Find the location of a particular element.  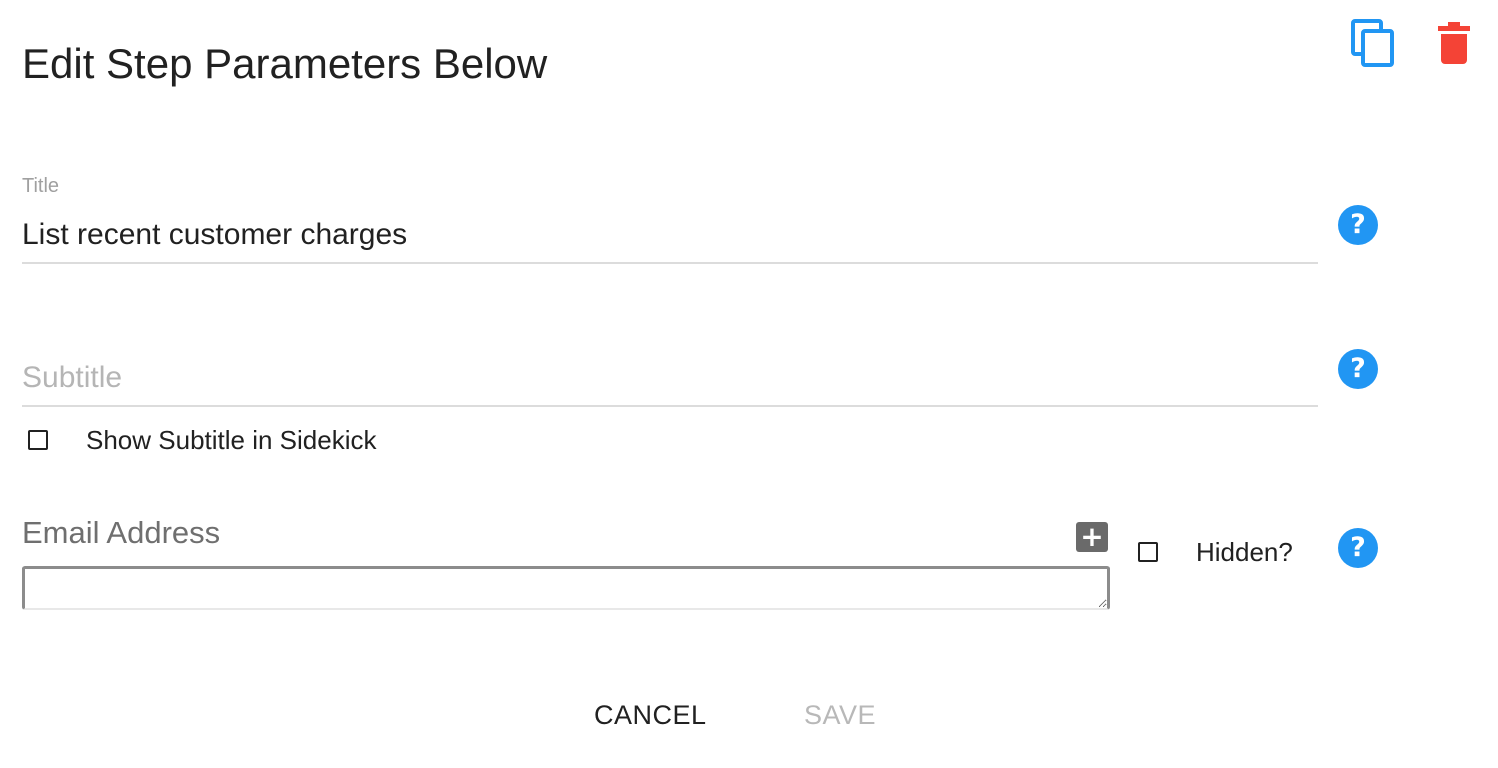

email-field-label: Email Address is located at coordinates (121, 532).